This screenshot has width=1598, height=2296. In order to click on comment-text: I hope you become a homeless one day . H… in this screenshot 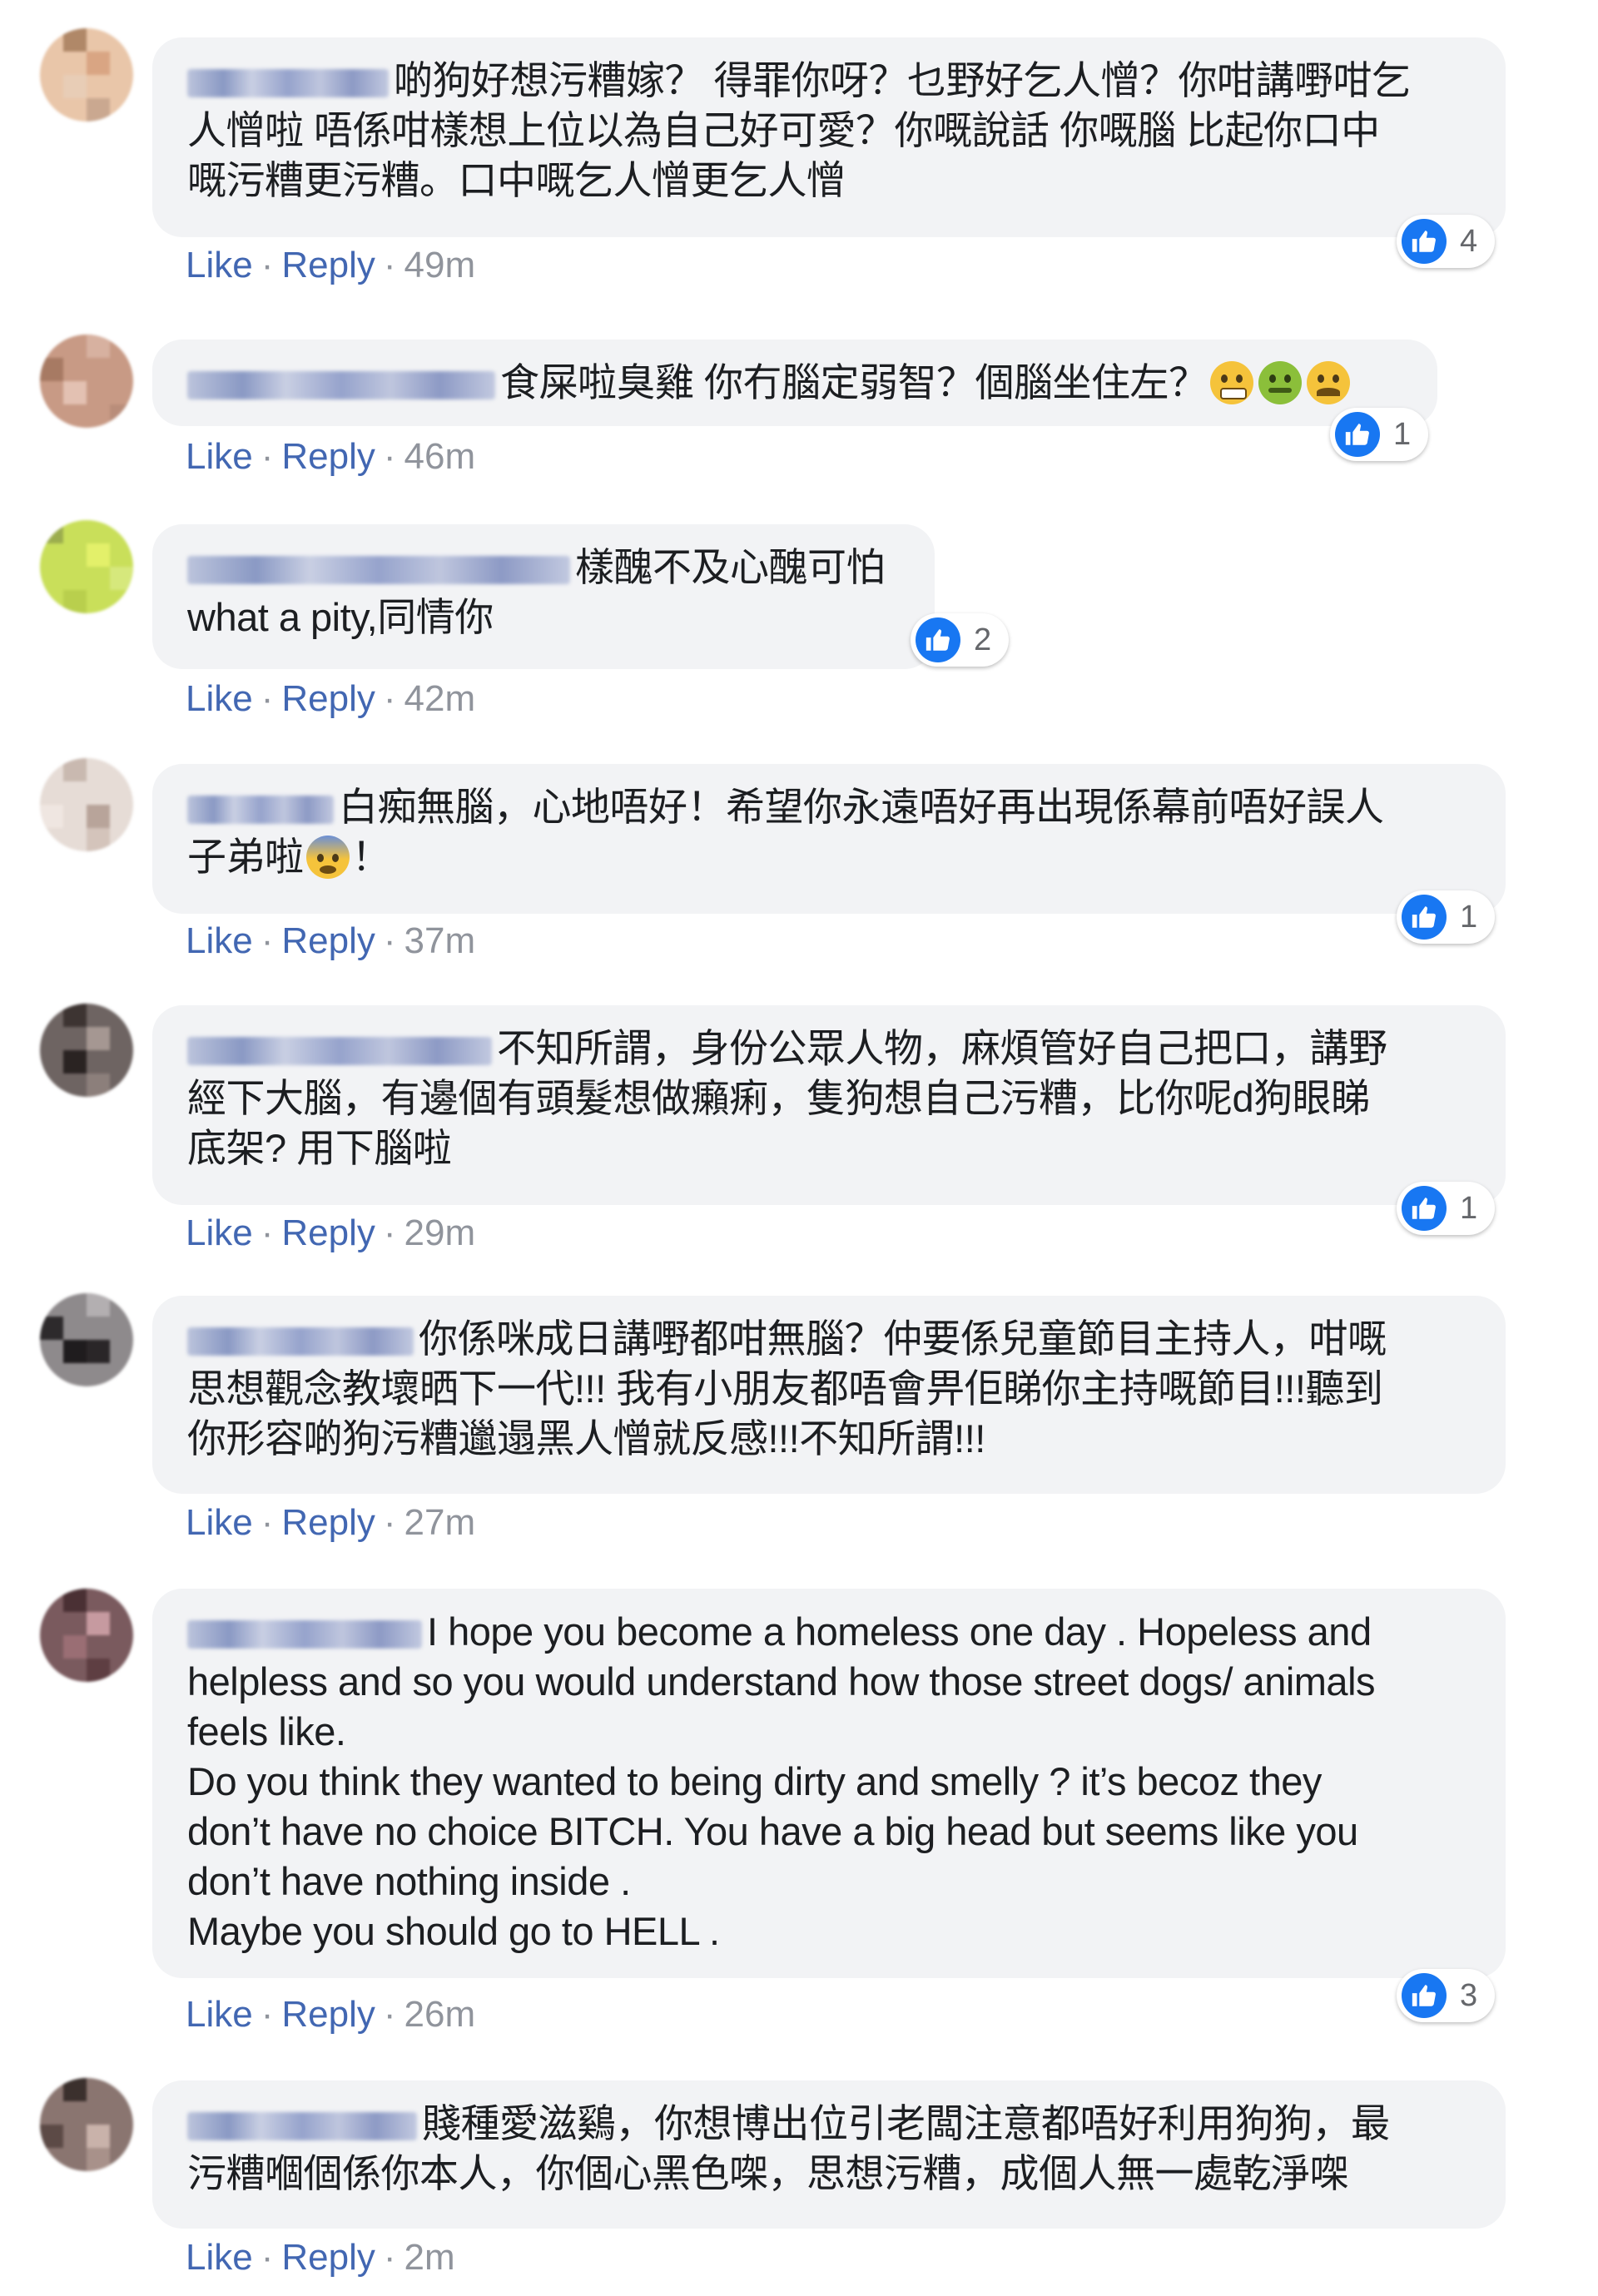, I will do `click(782, 1781)`.